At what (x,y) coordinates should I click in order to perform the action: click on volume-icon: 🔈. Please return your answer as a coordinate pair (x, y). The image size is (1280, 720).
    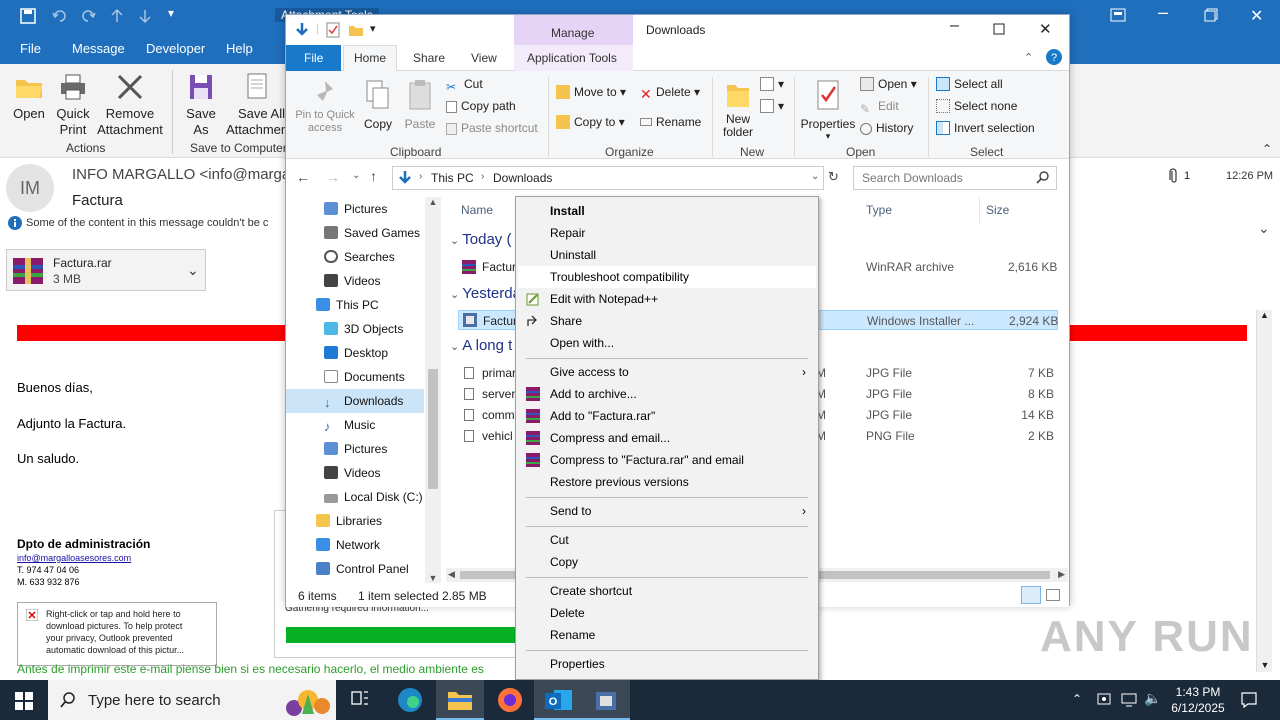
    Looking at the image, I should click on (1152, 698).